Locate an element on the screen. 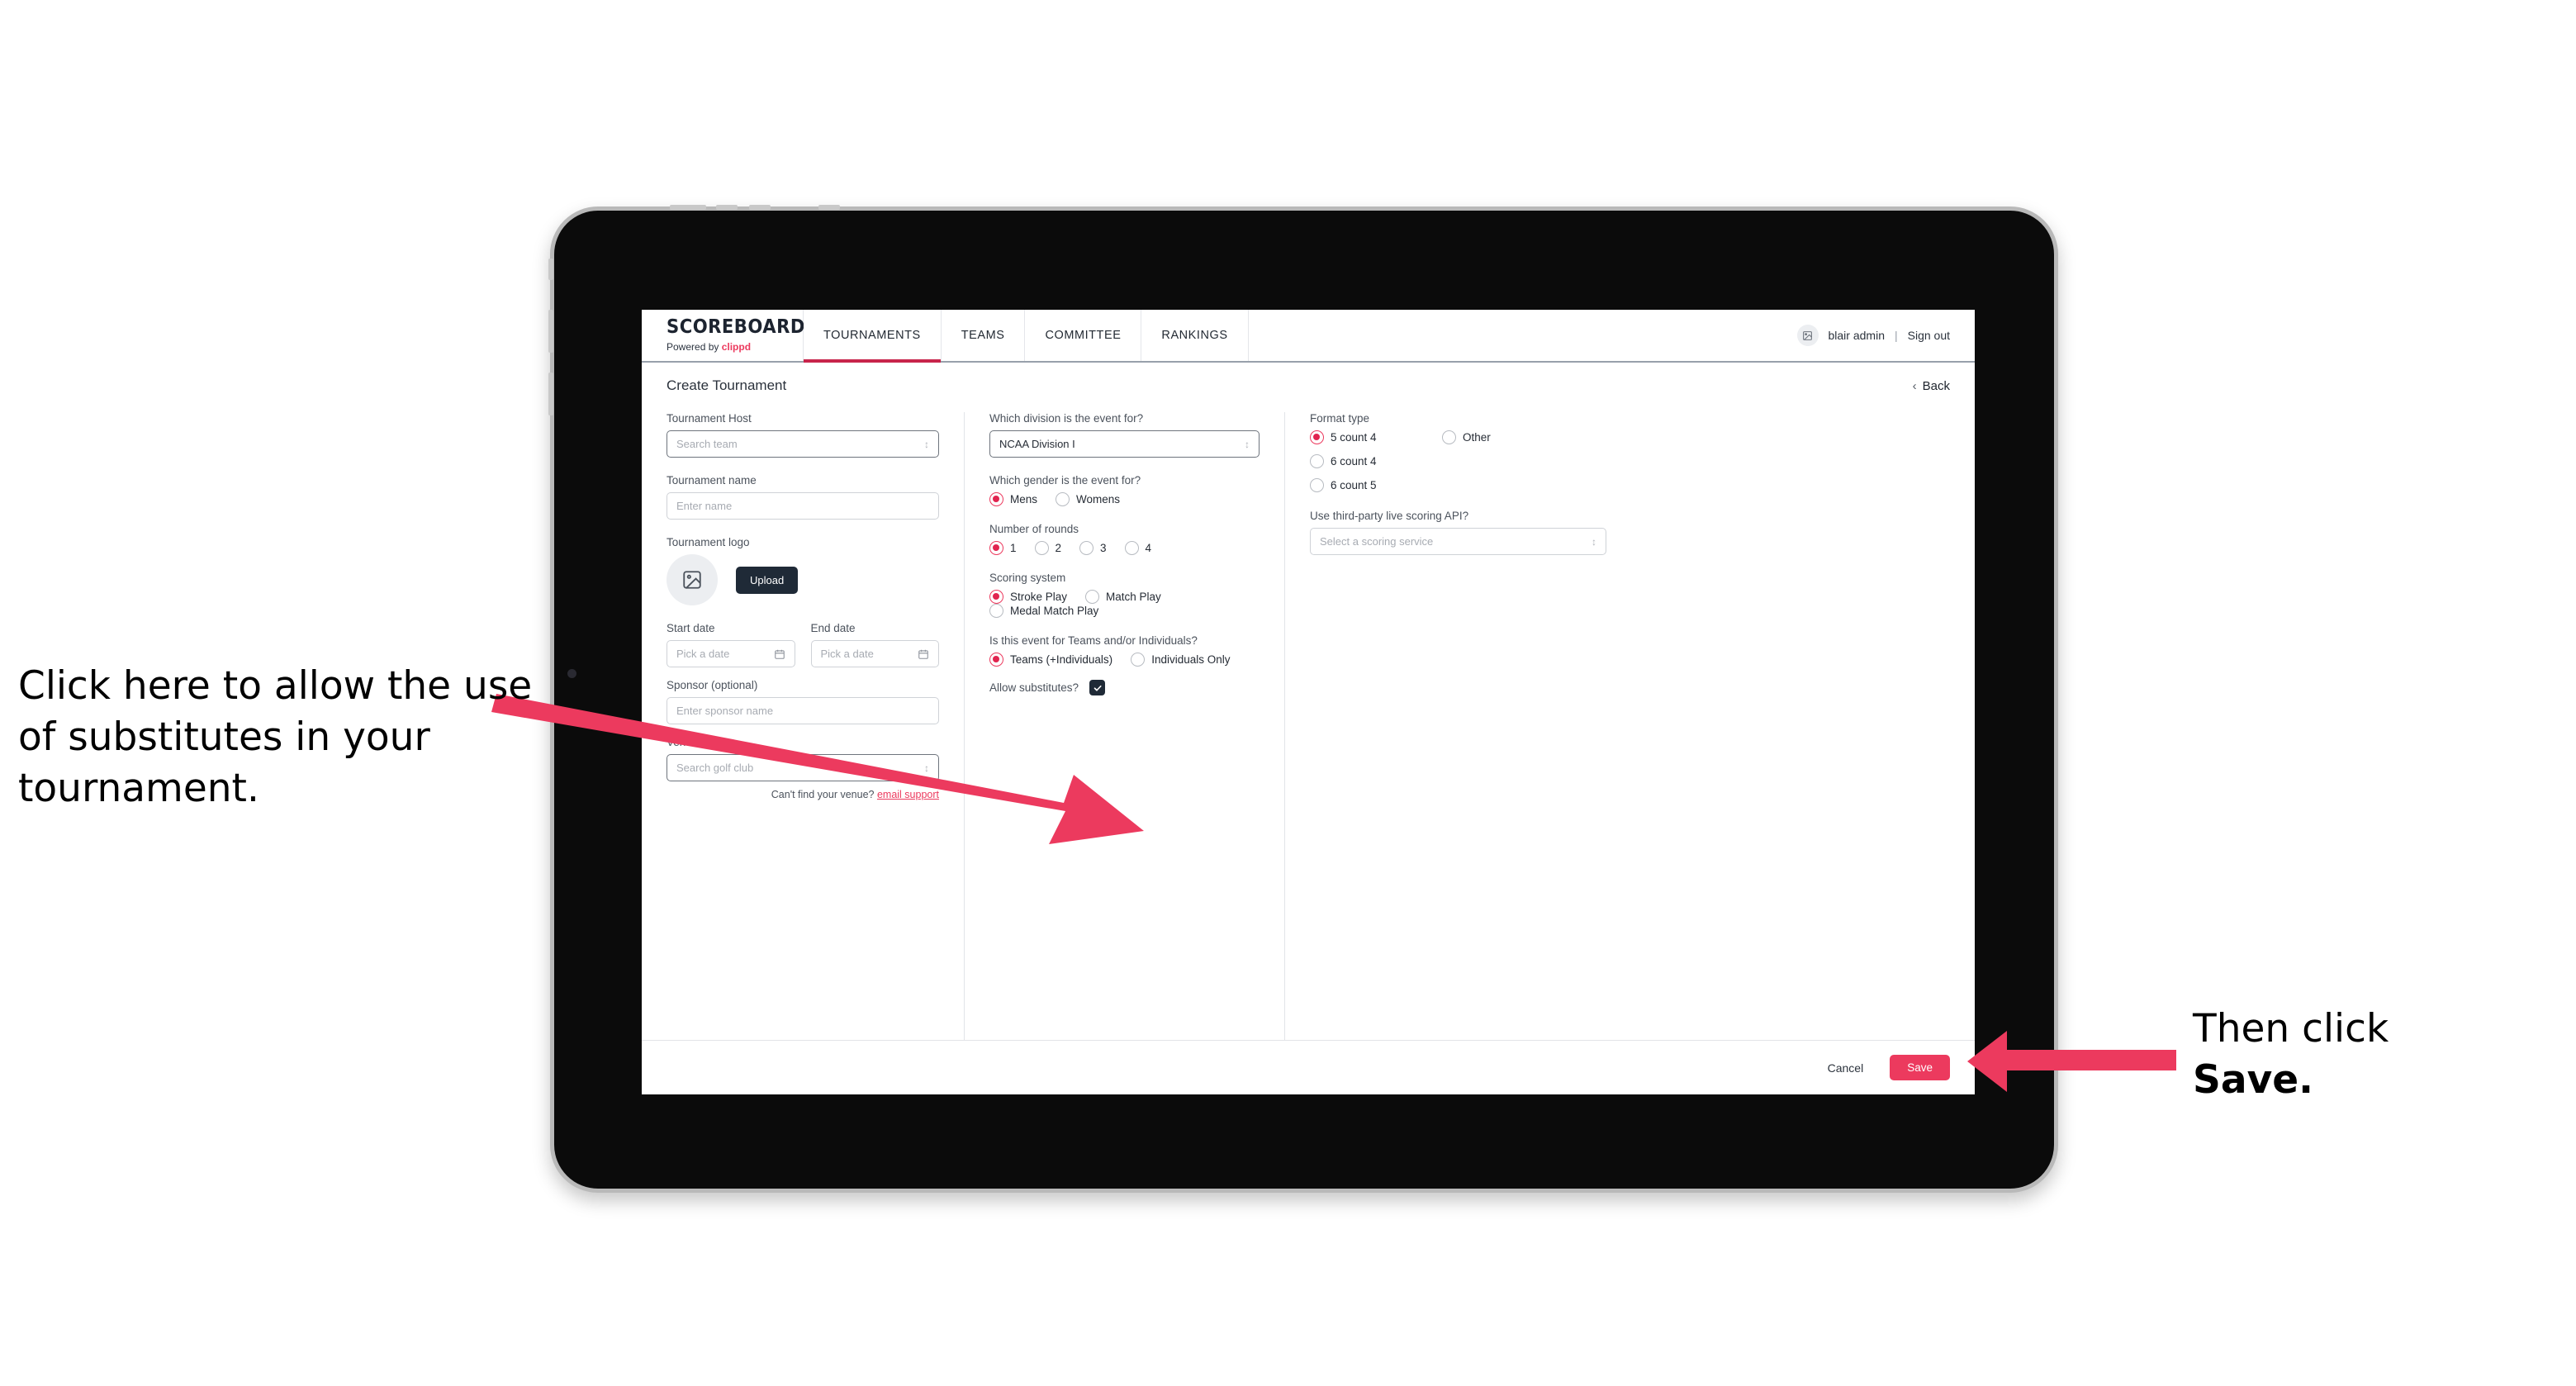 The width and height of the screenshot is (2576, 1386). device-volume-down-button is located at coordinates (550, 394).